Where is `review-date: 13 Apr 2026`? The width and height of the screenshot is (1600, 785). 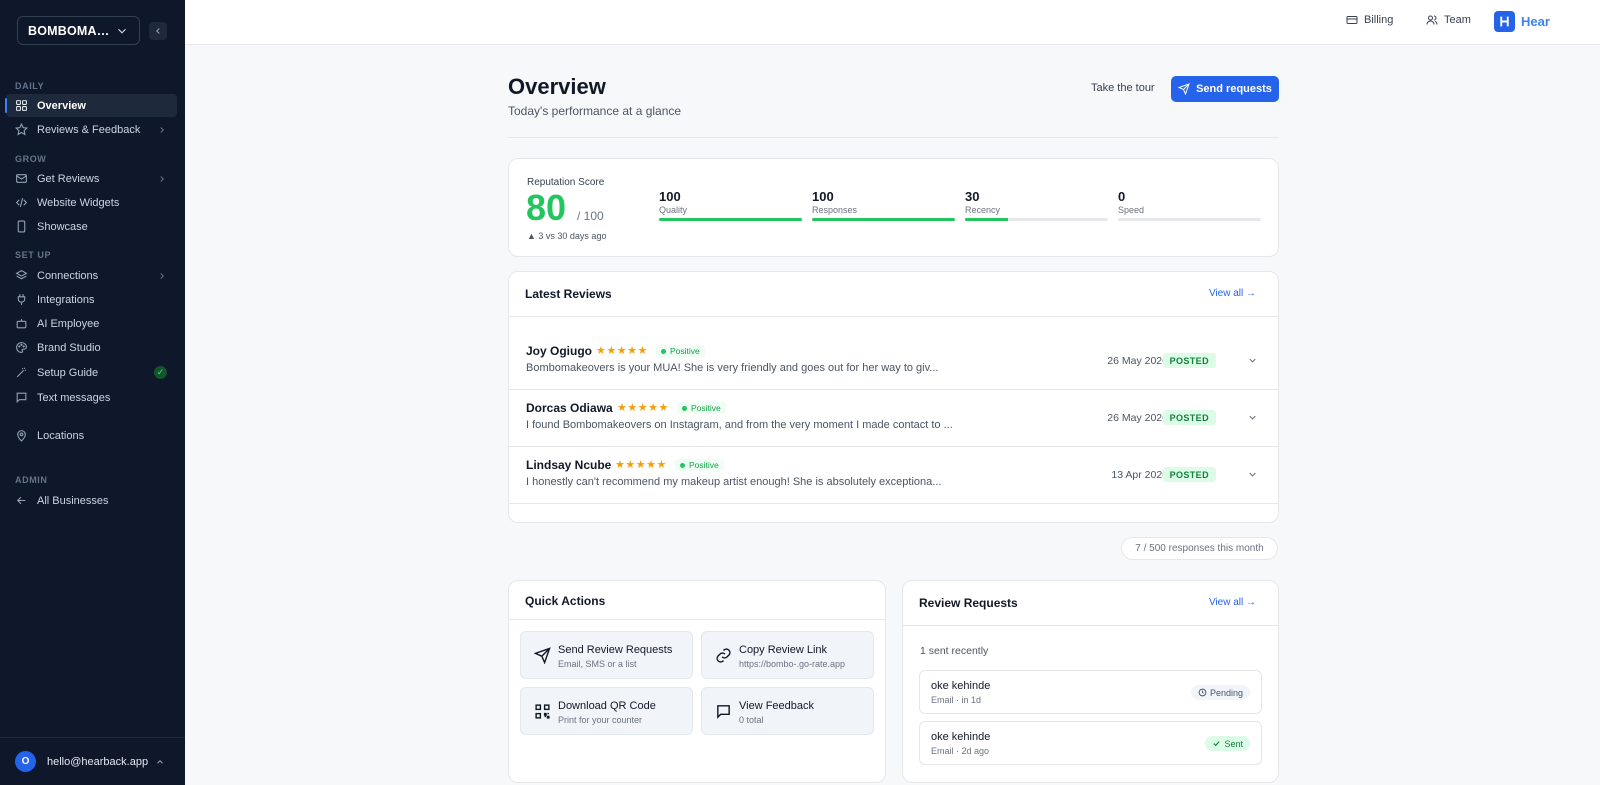 review-date: 13 Apr 2026 is located at coordinates (1139, 475).